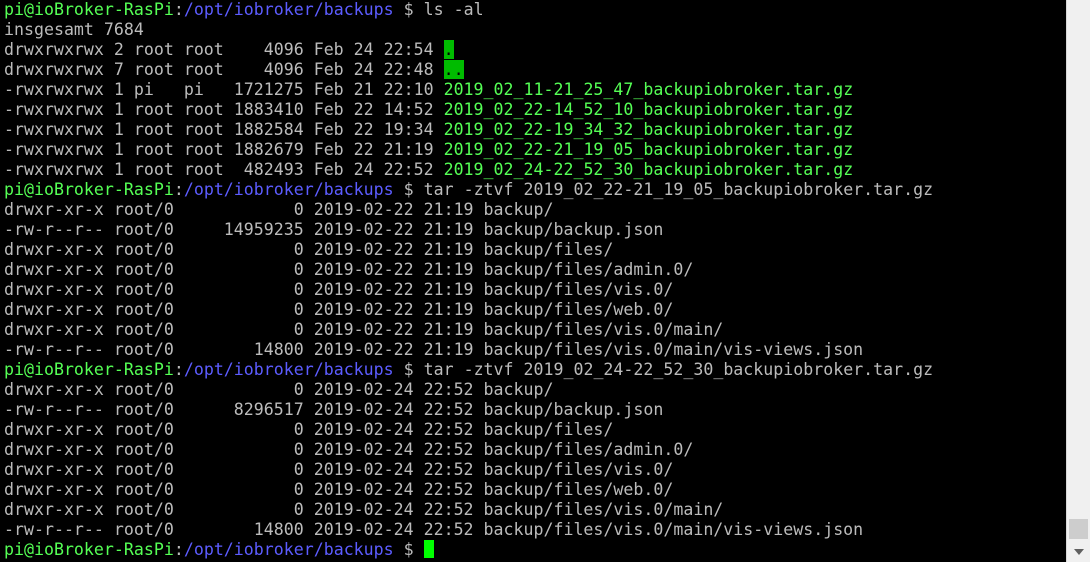 This screenshot has width=1090, height=562. I want to click on directory-name: .., so click(453, 69).